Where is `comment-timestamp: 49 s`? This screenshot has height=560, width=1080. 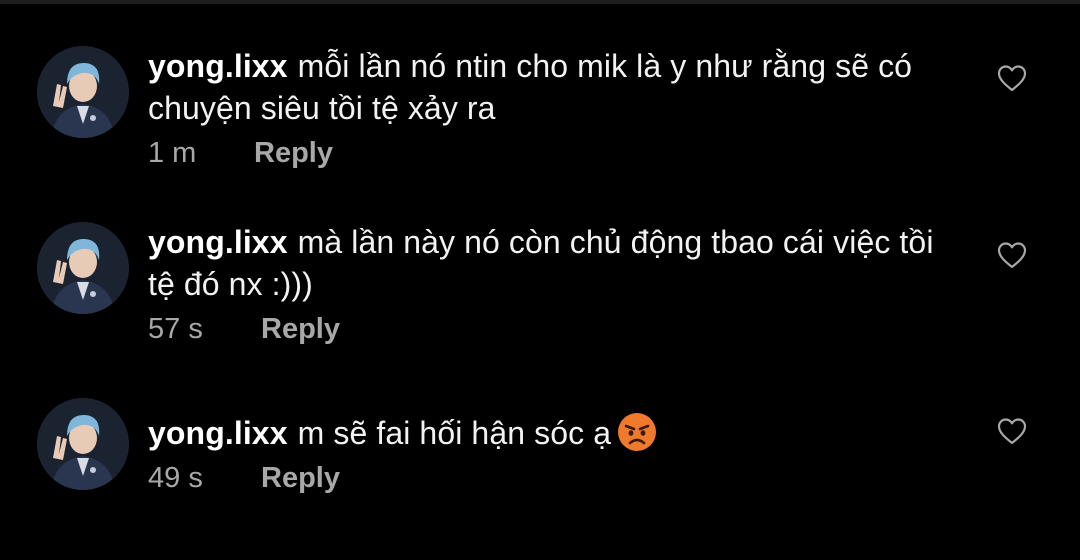 comment-timestamp: 49 s is located at coordinates (175, 478).